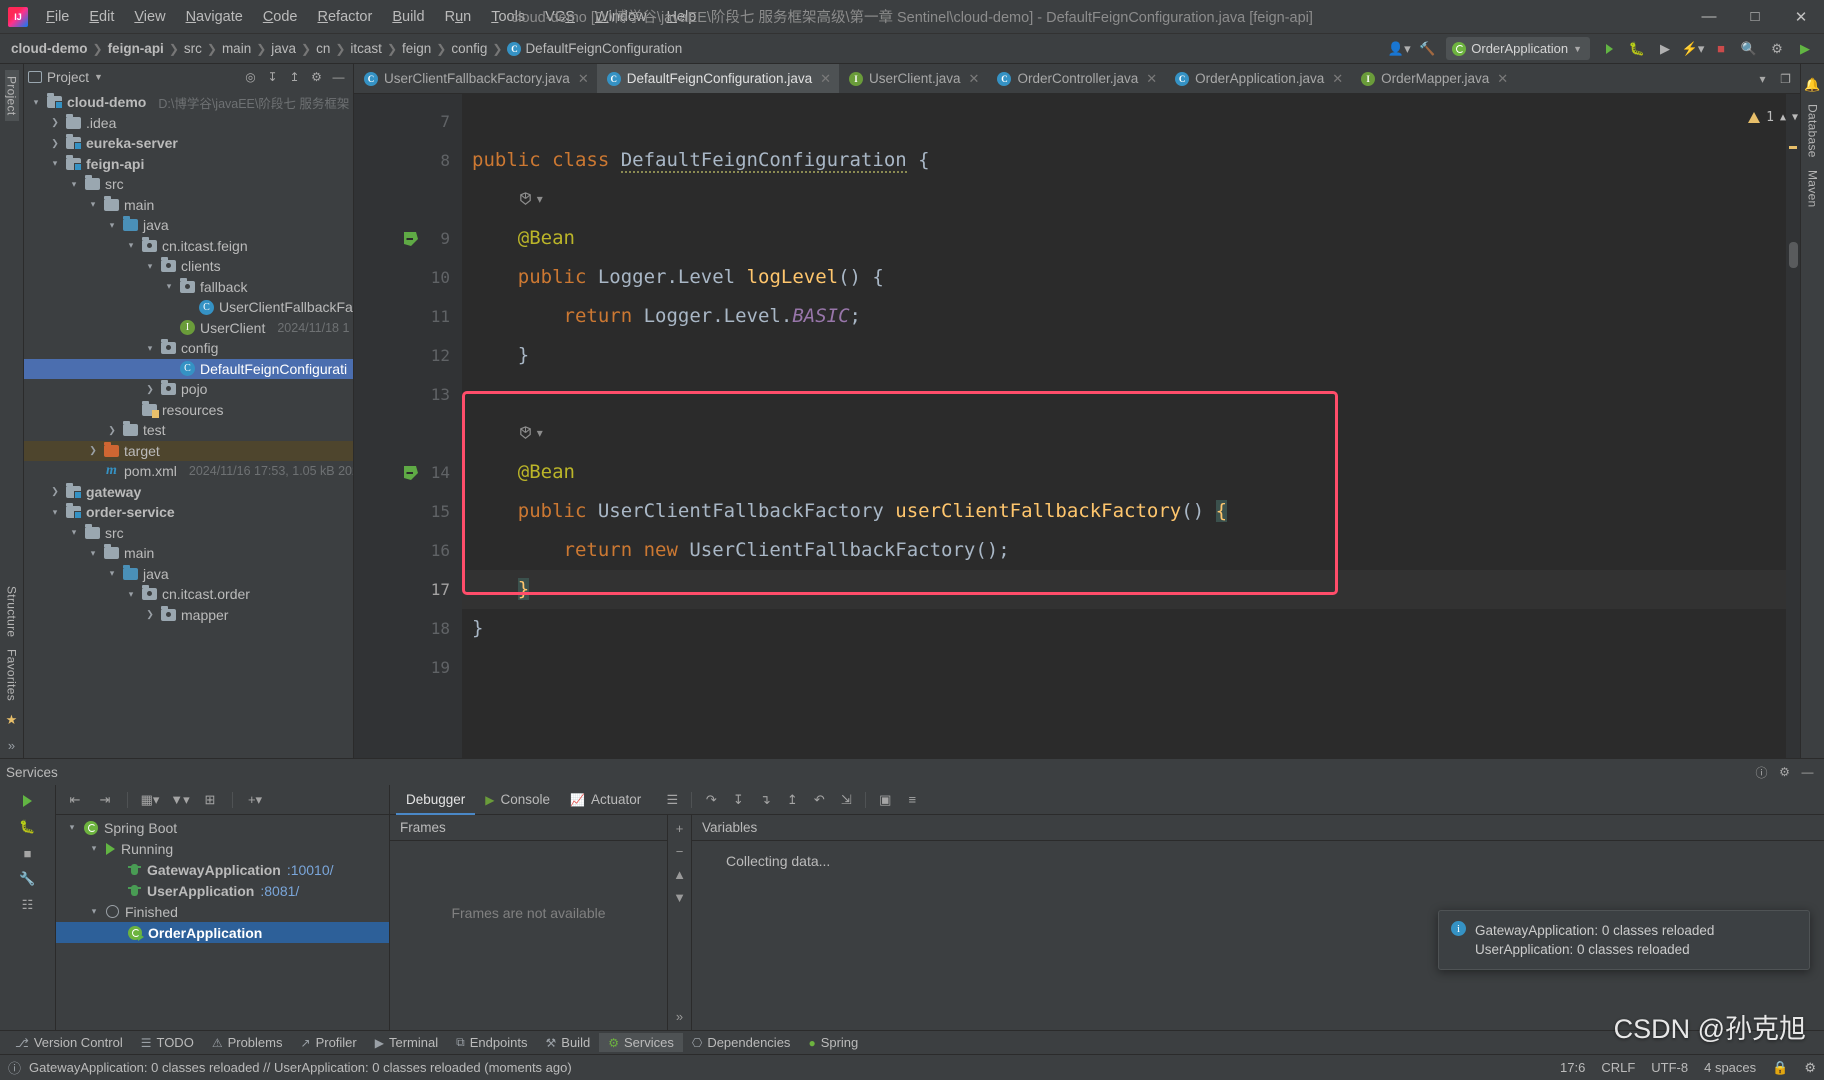 The height and width of the screenshot is (1080, 1824). I want to click on layout-icon: ☷, so click(28, 905).